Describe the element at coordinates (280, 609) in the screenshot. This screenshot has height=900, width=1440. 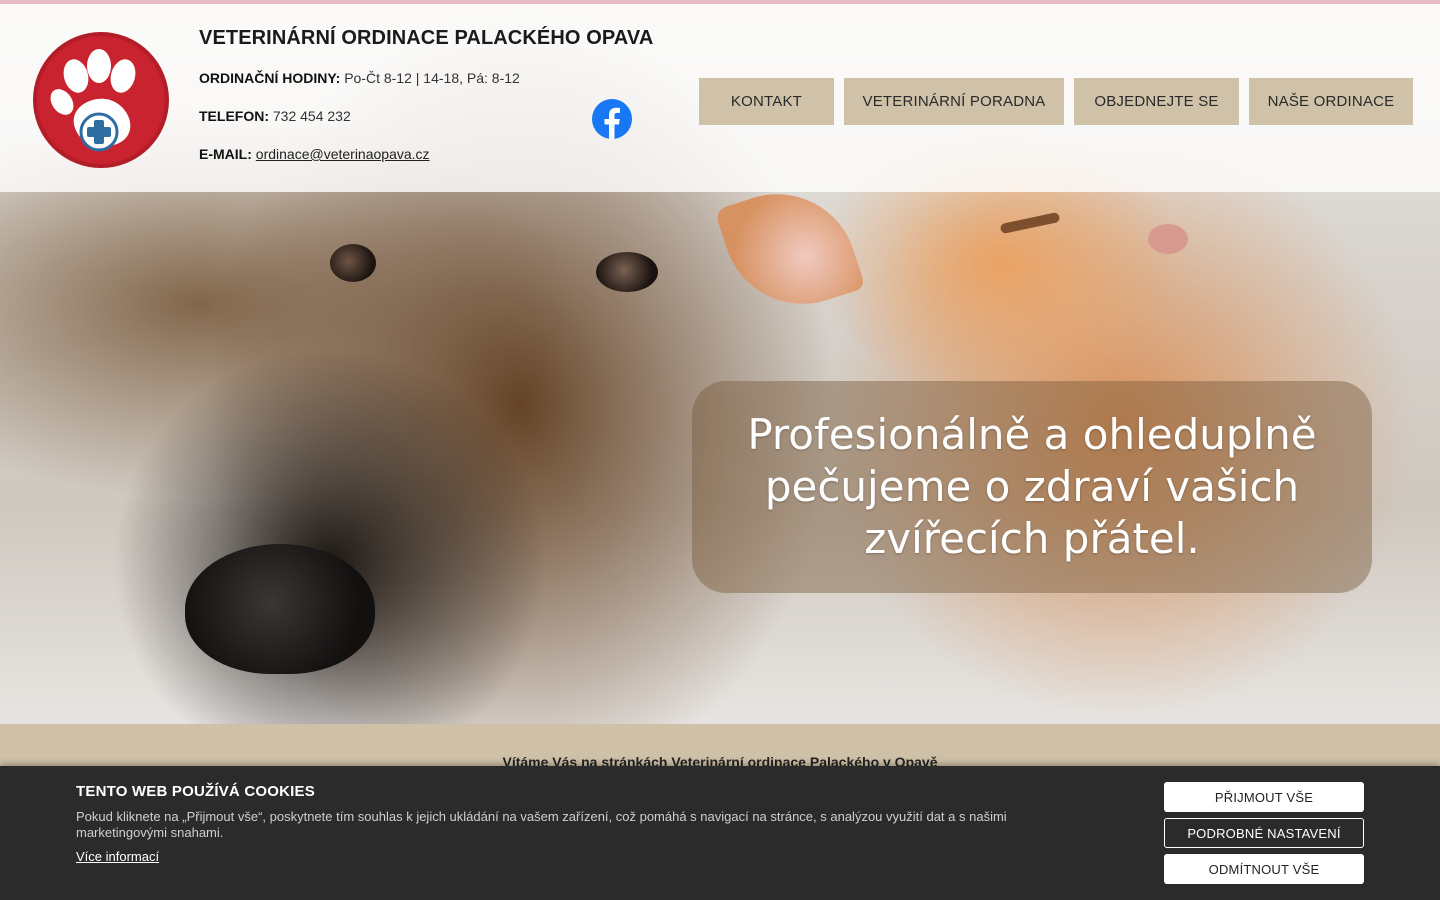
I see `hero-image-dog-nose` at that location.